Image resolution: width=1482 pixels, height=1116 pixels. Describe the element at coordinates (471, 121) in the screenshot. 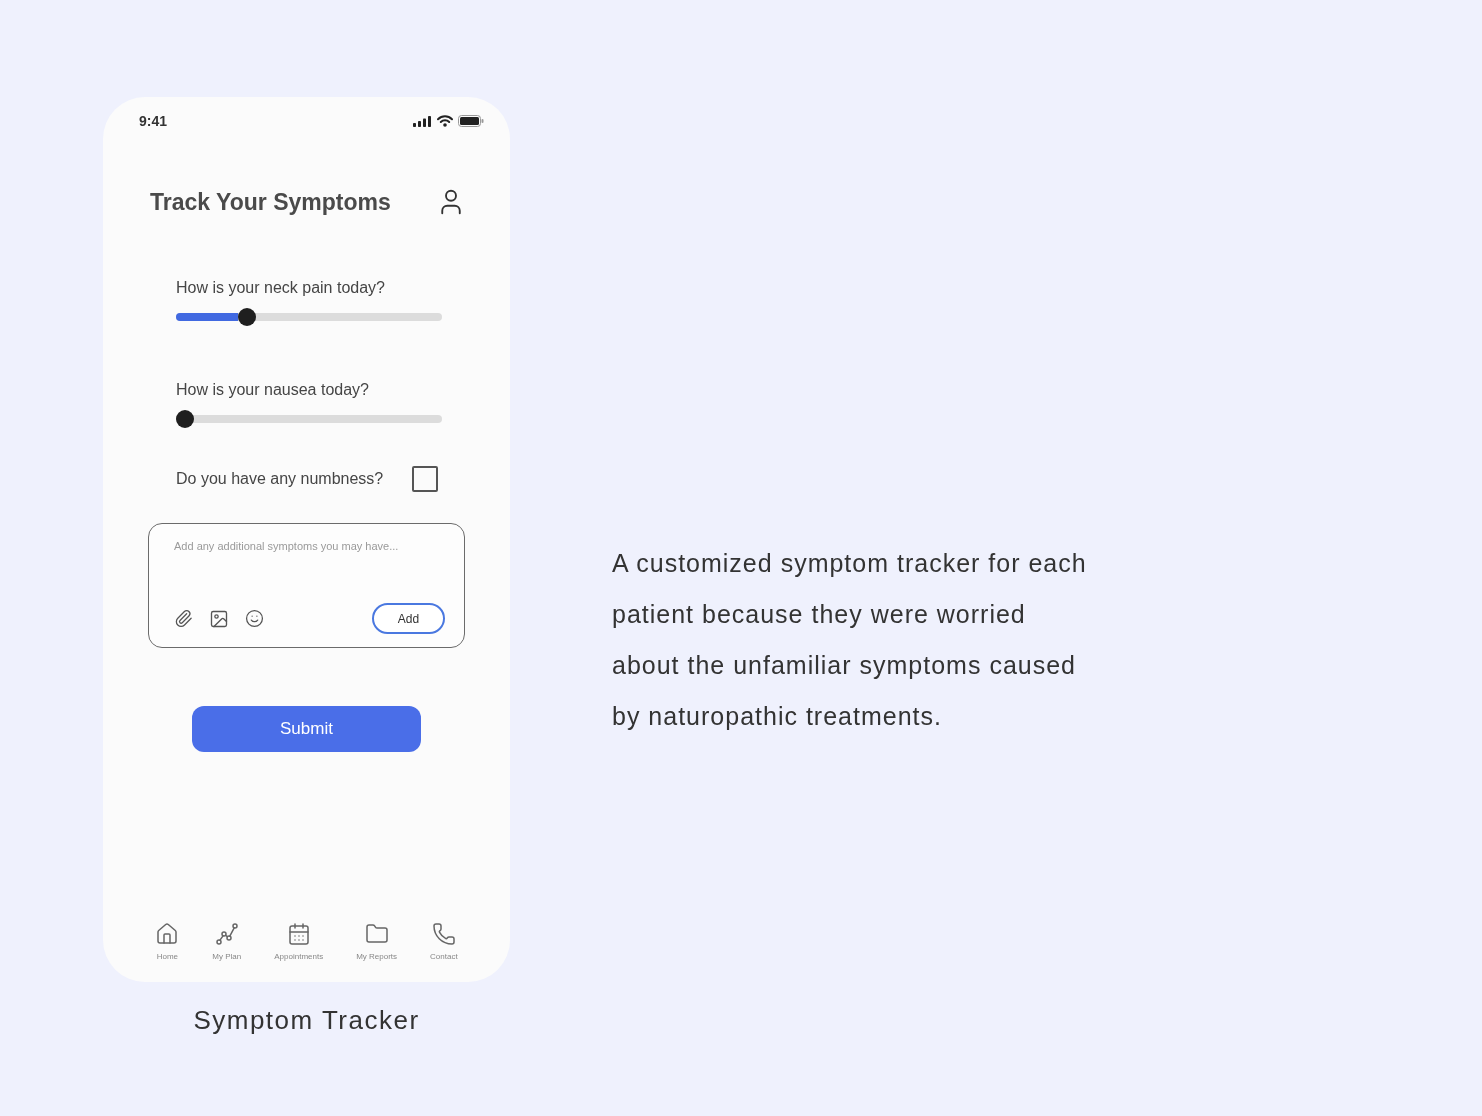

I see `battery-icon` at that location.